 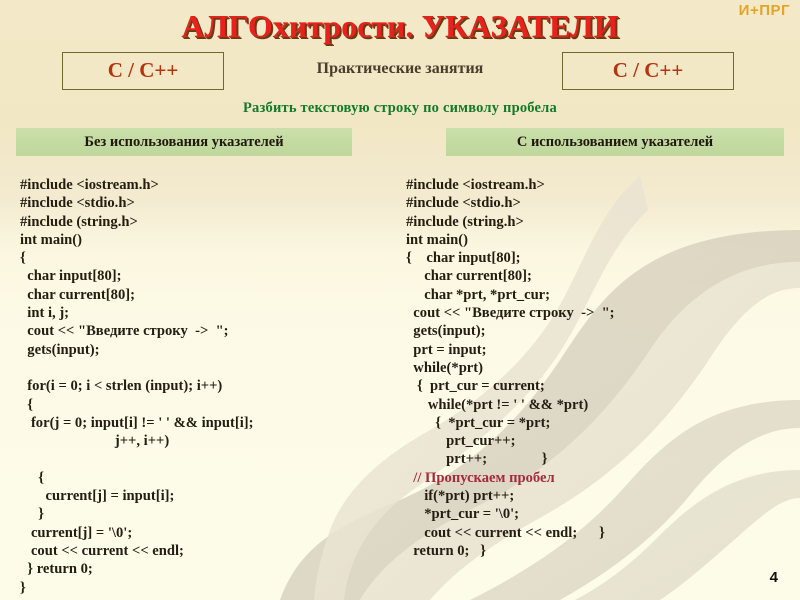 I want to click on code-line: for(i = 0; i < strlen (input); i++), so click(x=121, y=386).